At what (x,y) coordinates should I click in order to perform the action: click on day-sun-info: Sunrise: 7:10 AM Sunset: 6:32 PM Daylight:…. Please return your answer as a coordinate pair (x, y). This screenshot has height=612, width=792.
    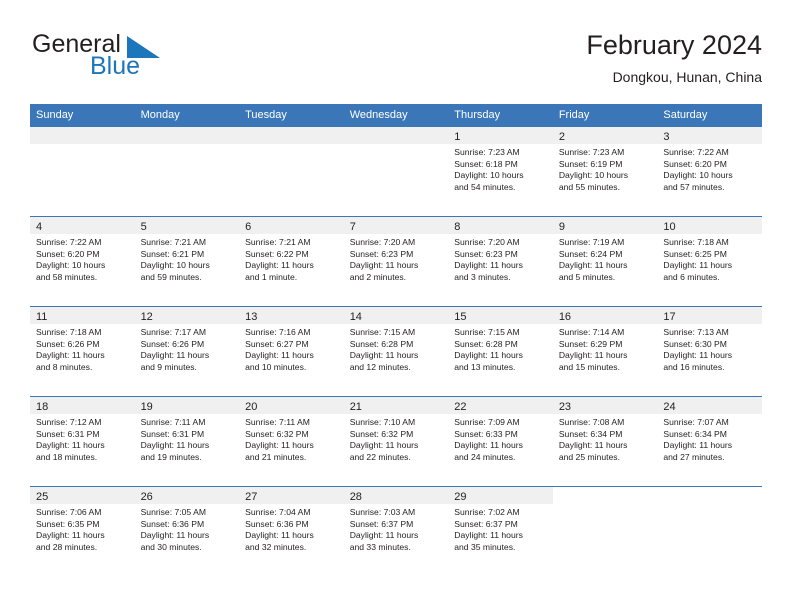
    Looking at the image, I should click on (396, 438).